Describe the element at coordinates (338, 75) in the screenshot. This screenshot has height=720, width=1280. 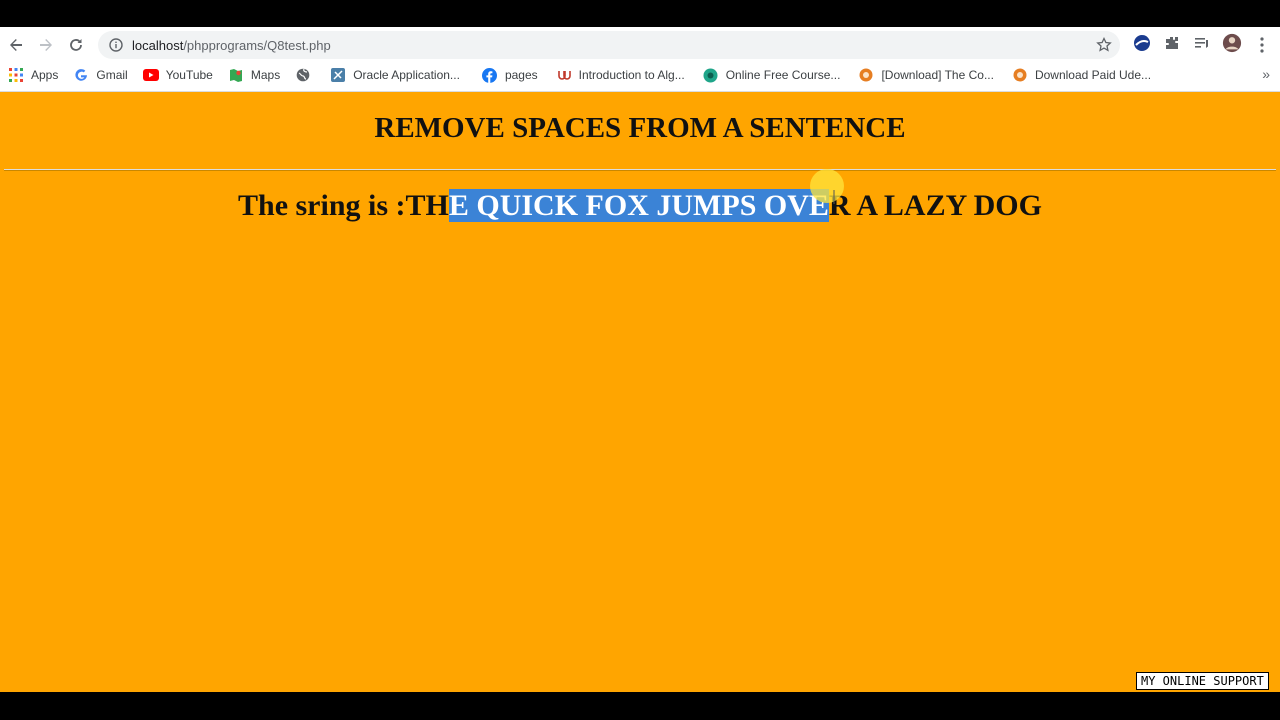
I see `oracle-icon` at that location.